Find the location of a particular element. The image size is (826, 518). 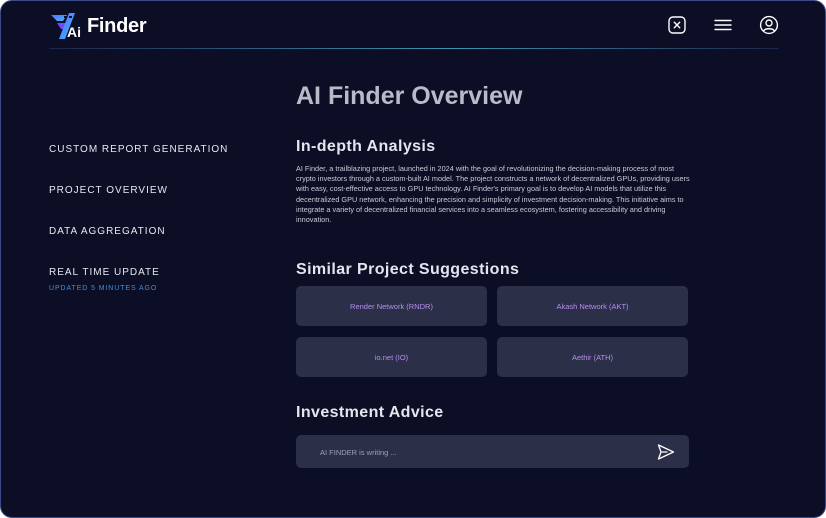

menu-button is located at coordinates (723, 25).